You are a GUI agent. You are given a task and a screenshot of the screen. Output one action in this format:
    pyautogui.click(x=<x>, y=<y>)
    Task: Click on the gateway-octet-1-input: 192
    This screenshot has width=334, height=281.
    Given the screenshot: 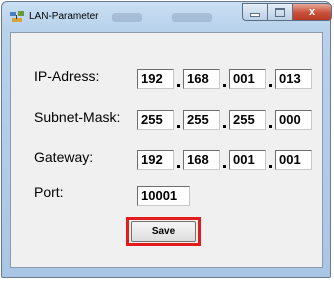 What is the action you would take?
    pyautogui.click(x=155, y=160)
    